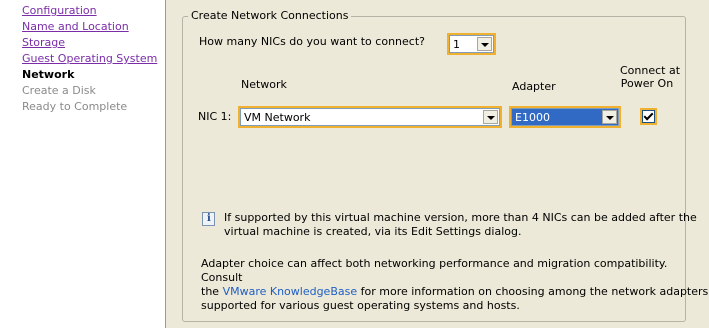 The height and width of the screenshot is (328, 709). What do you see at coordinates (277, 117) in the screenshot?
I see `nic1-network-value: VM Network` at bounding box center [277, 117].